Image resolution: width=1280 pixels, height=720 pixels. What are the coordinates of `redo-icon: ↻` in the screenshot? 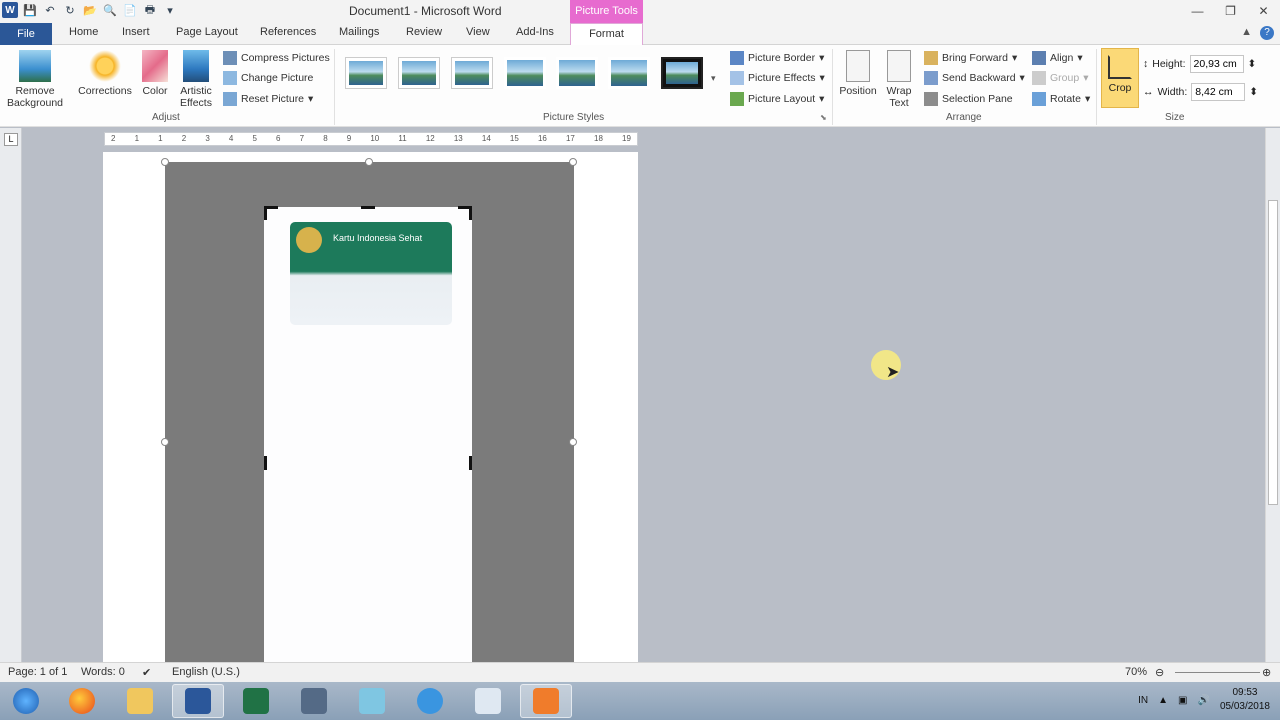 It's located at (70, 10).